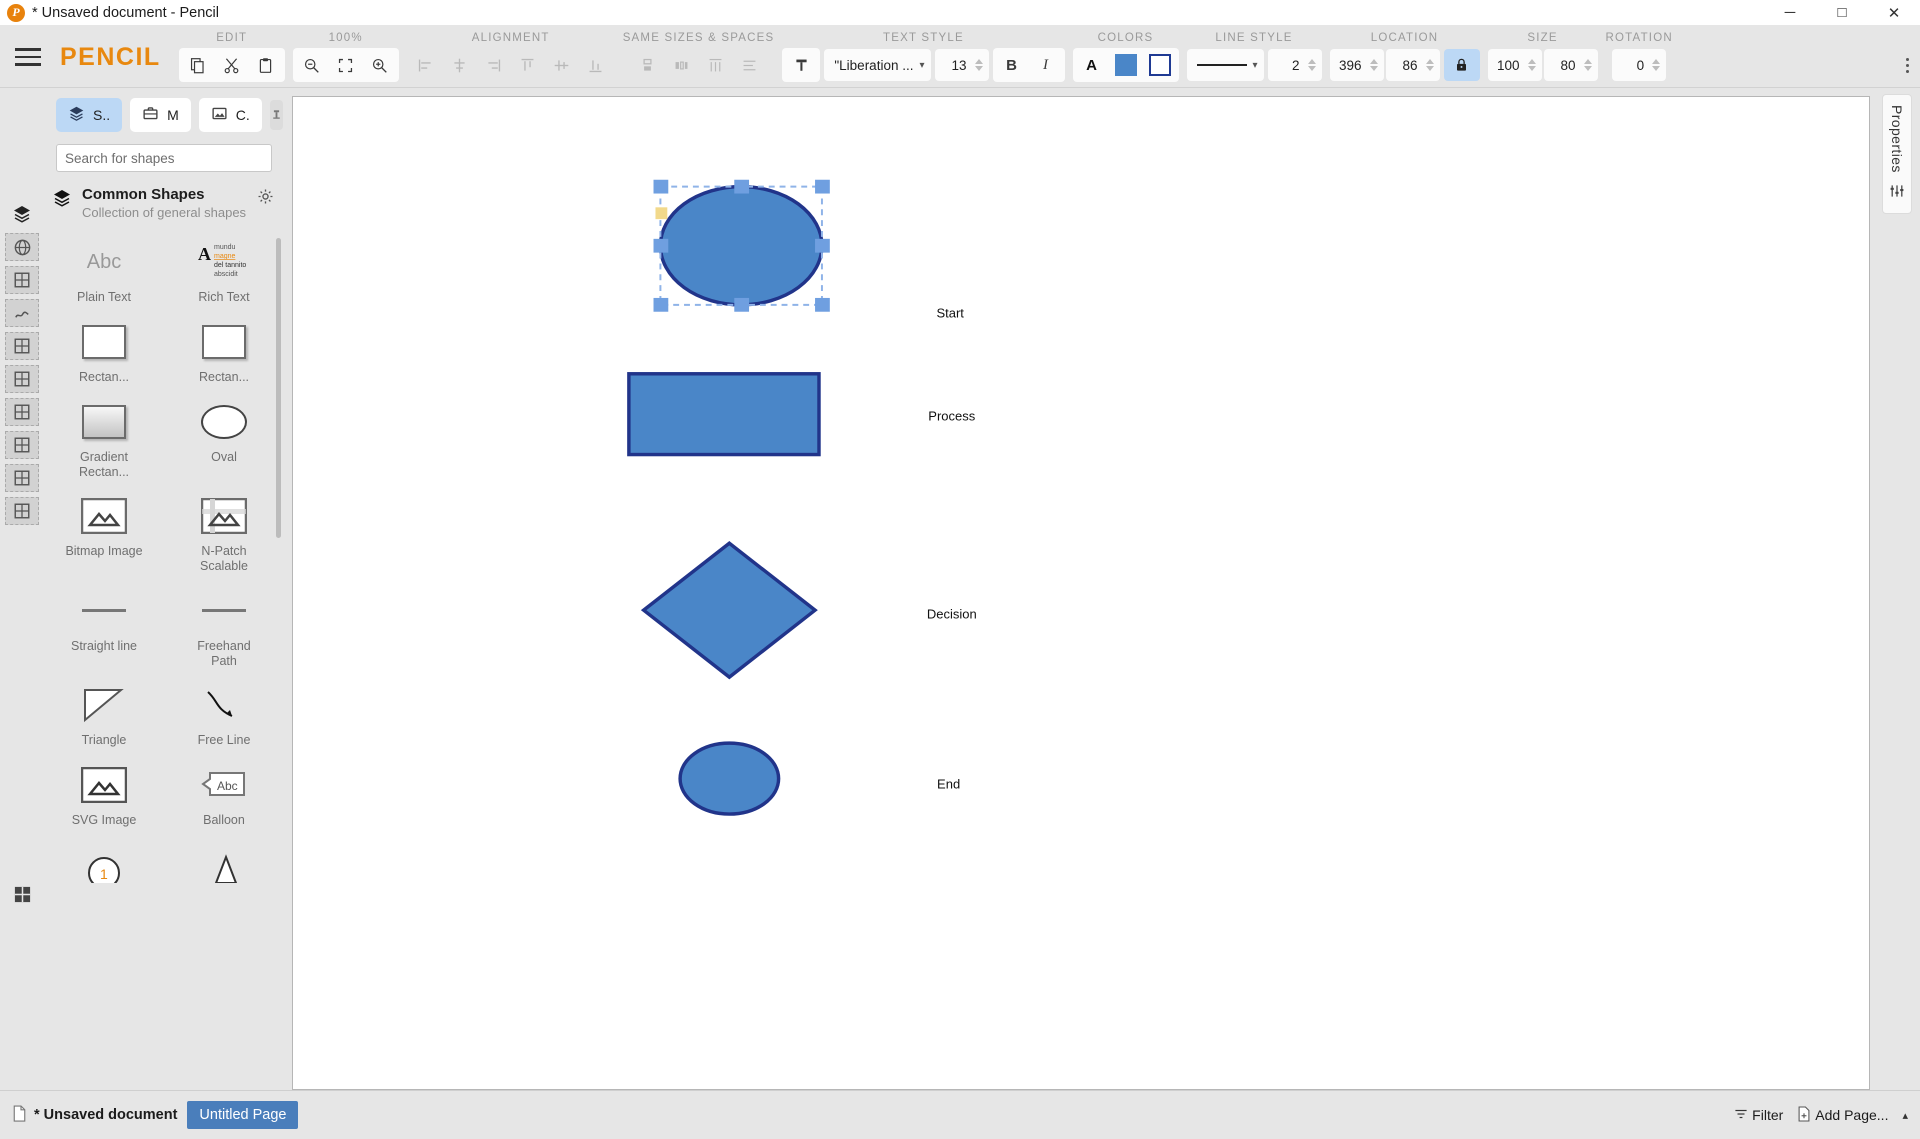  Describe the element at coordinates (1894, 12) in the screenshot. I see `close-button: ✕` at that location.